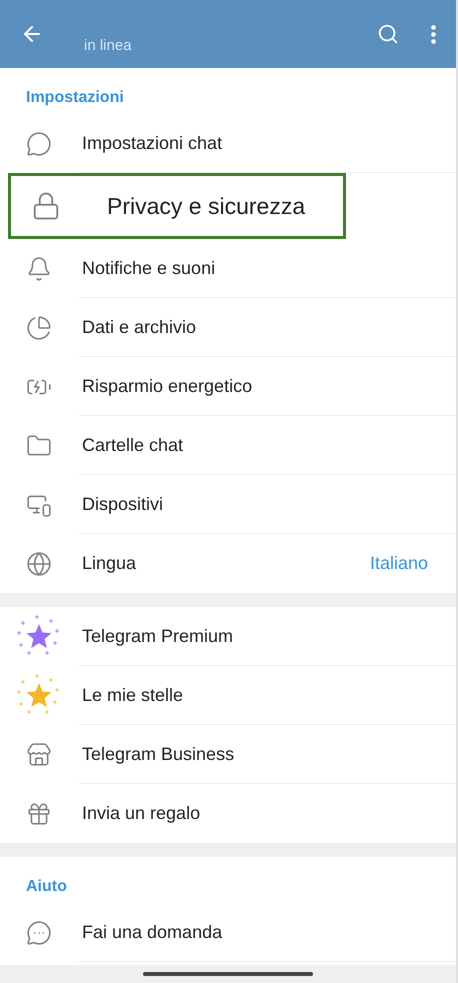 The width and height of the screenshot is (458, 983). What do you see at coordinates (39, 327) in the screenshot?
I see `pie-chart-icon` at bounding box center [39, 327].